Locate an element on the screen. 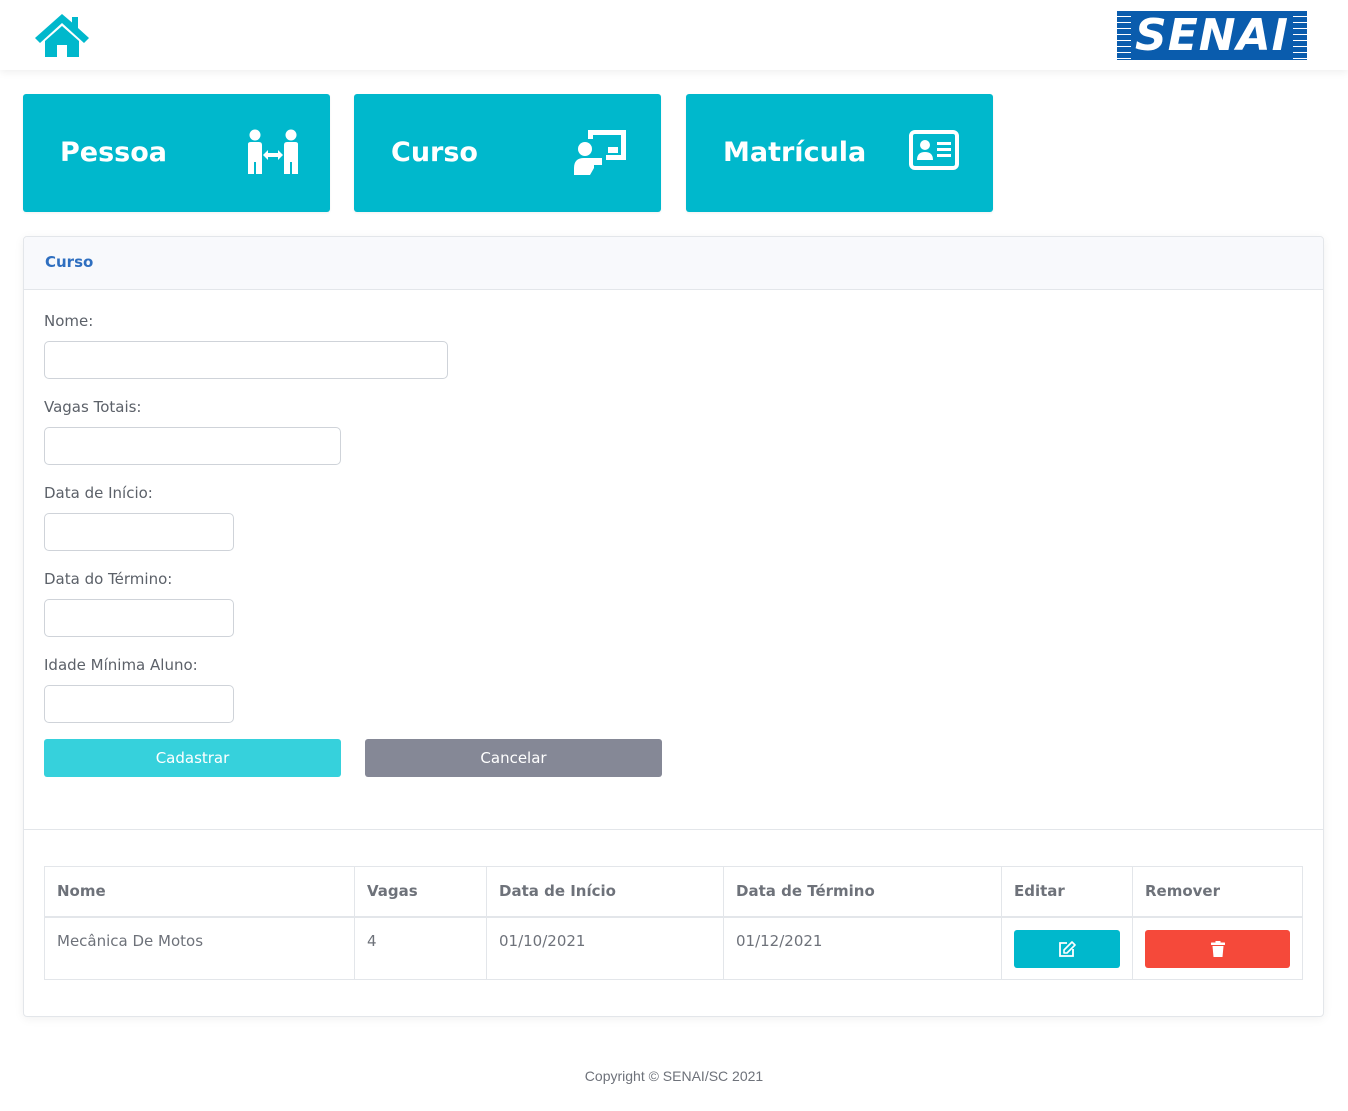 This screenshot has height=1111, width=1348. cell-vagas: 4 is located at coordinates (420, 948).